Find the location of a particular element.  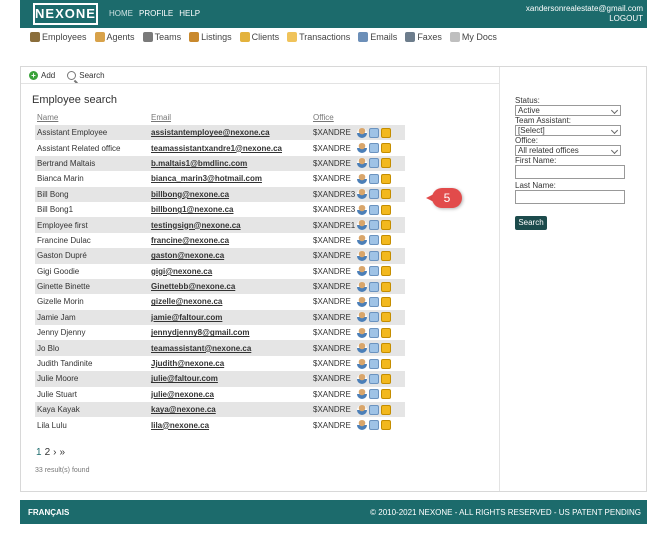

nav-agents: Agents is located at coordinates (114, 37).